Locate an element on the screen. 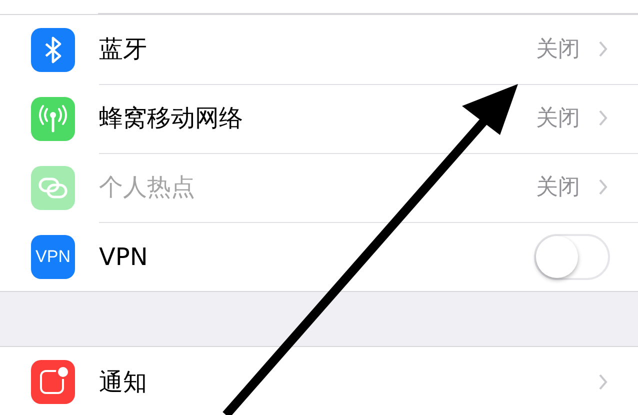  row-label: 个人热点 is located at coordinates (147, 187).